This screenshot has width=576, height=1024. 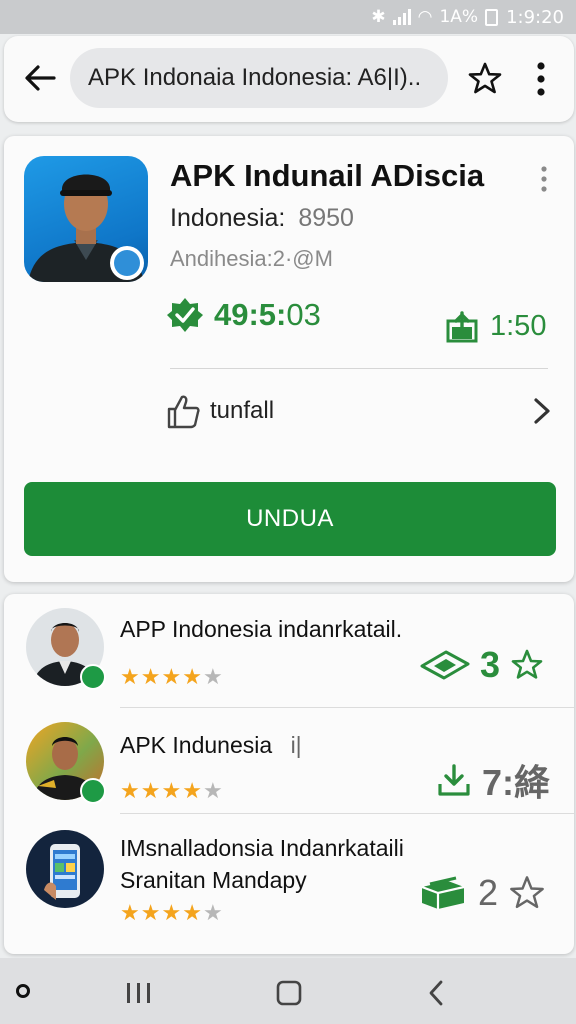 I want to click on list-item-count: 7:絳, so click(x=516, y=782).